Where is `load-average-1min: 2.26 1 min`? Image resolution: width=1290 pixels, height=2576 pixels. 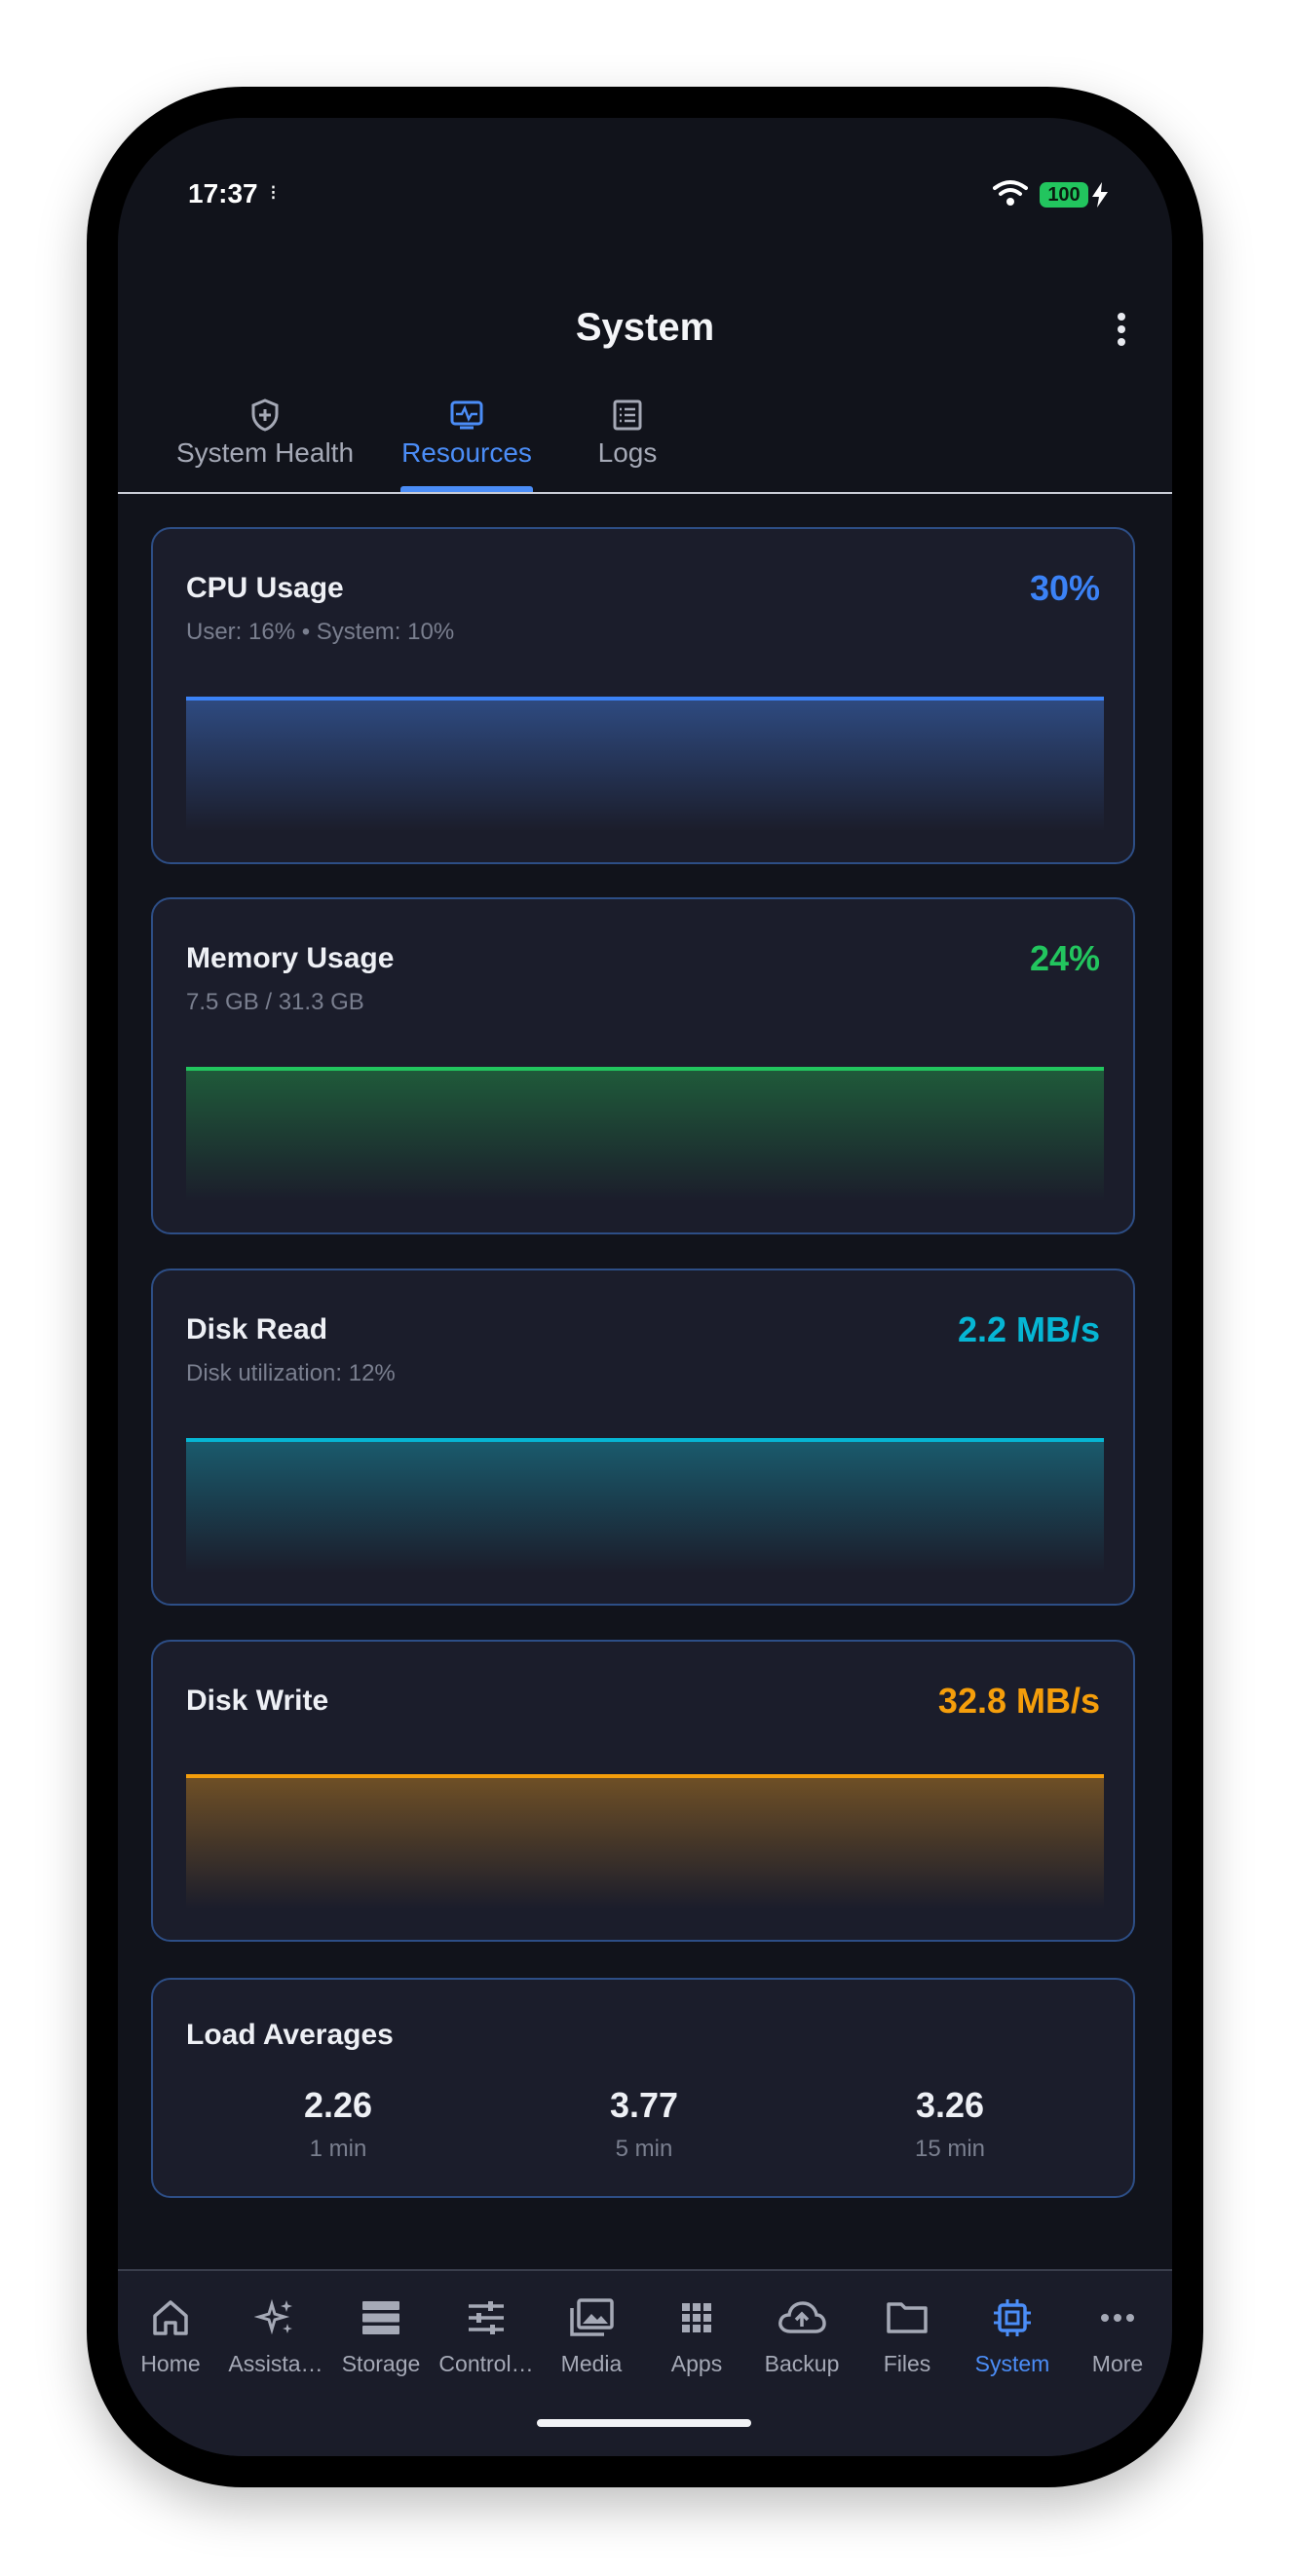 load-average-1min: 2.26 1 min is located at coordinates (338, 2124).